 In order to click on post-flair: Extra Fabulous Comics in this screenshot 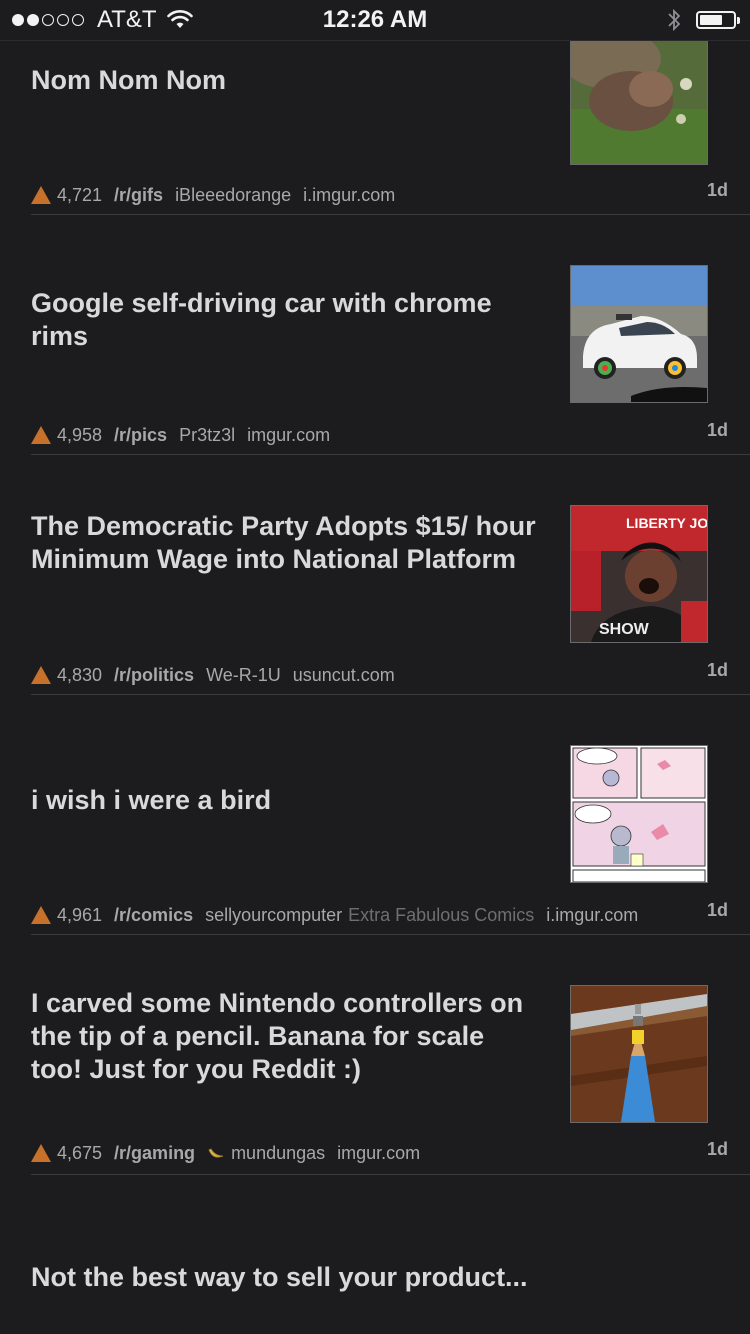, I will do `click(441, 914)`.